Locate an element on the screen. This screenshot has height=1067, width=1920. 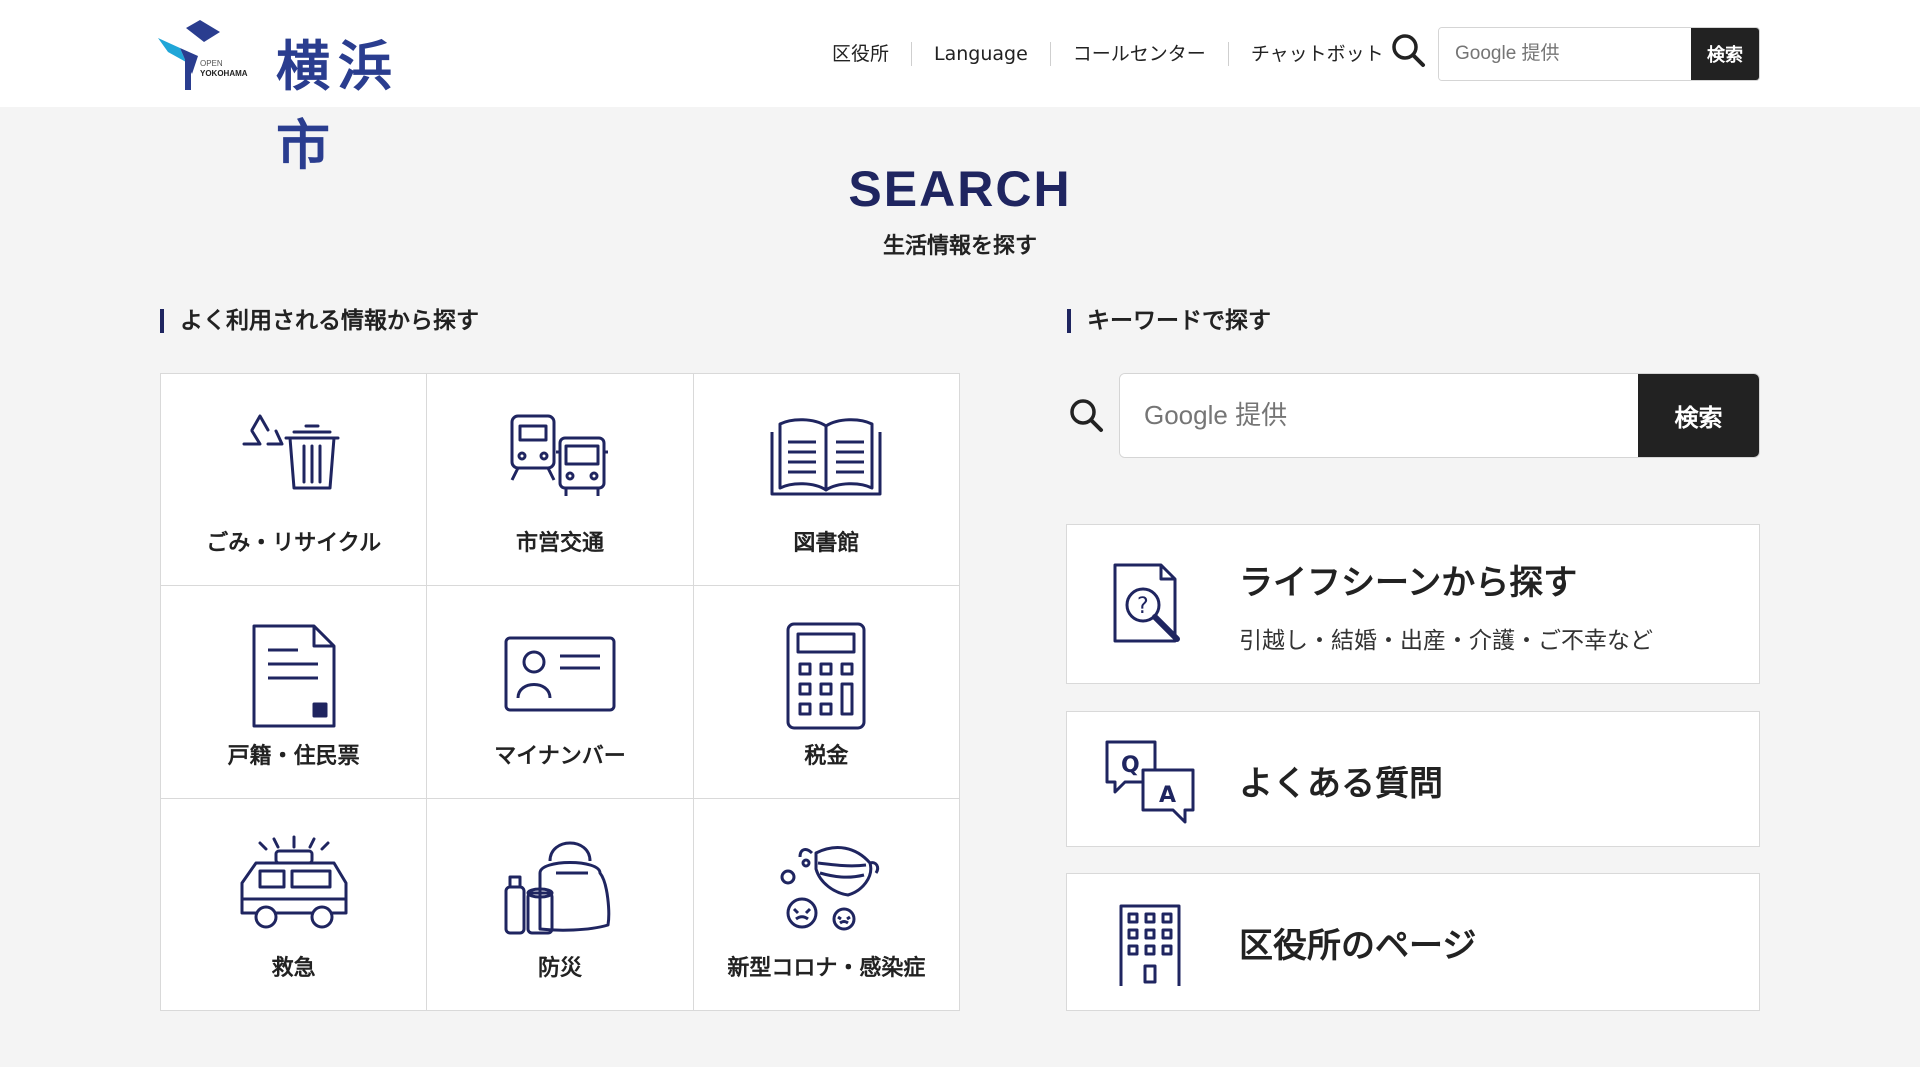
tile-city-transit: 市営交通 is located at coordinates (560, 480).